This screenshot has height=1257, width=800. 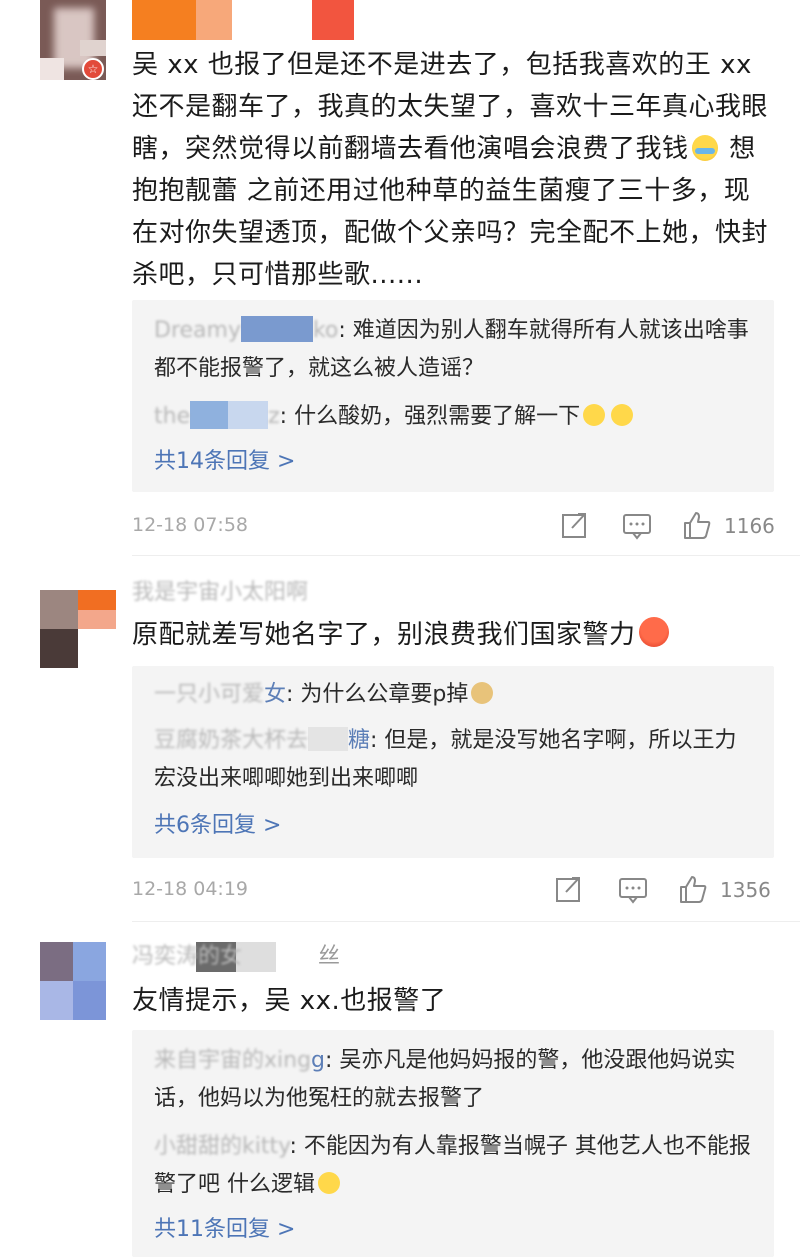 I want to click on laughing-crying-emoji-icon, so click(x=704, y=148).